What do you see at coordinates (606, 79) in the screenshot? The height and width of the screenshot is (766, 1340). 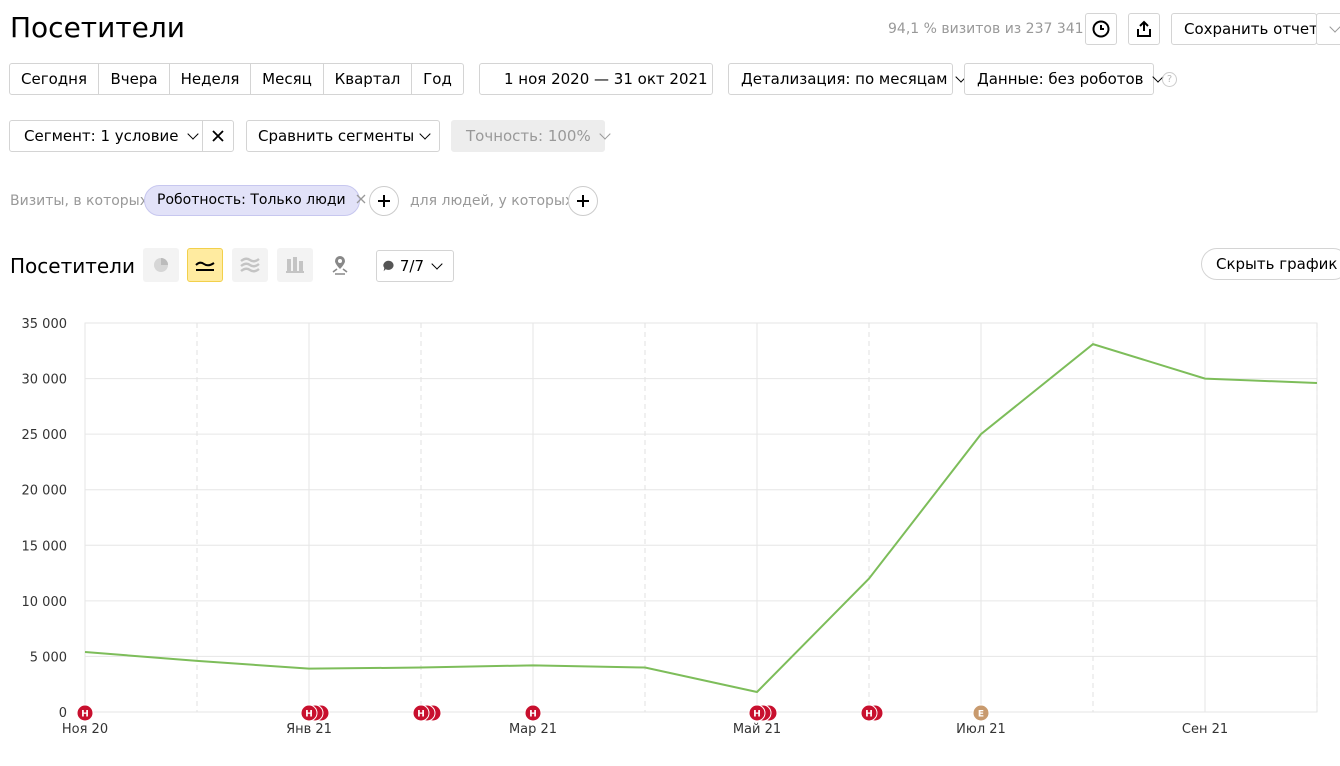 I see `date-range-label: 1 ноя 2020 — 31 окт 2021` at bounding box center [606, 79].